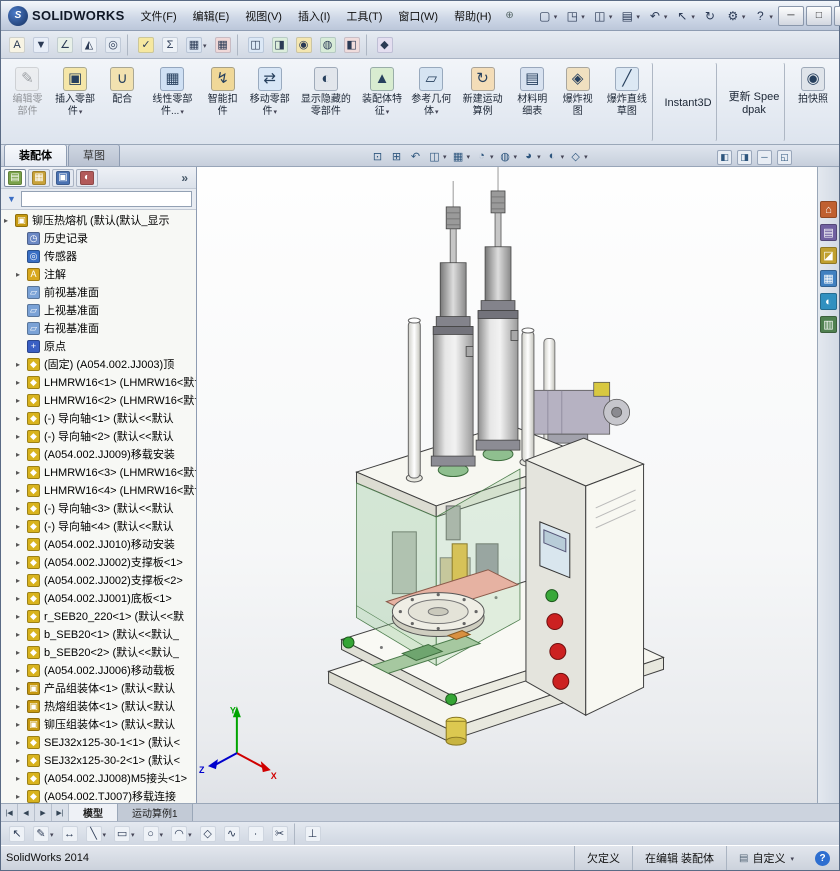 This screenshot has width=840, height=871. I want to click on options-icon: ⚙, so click(735, 16).